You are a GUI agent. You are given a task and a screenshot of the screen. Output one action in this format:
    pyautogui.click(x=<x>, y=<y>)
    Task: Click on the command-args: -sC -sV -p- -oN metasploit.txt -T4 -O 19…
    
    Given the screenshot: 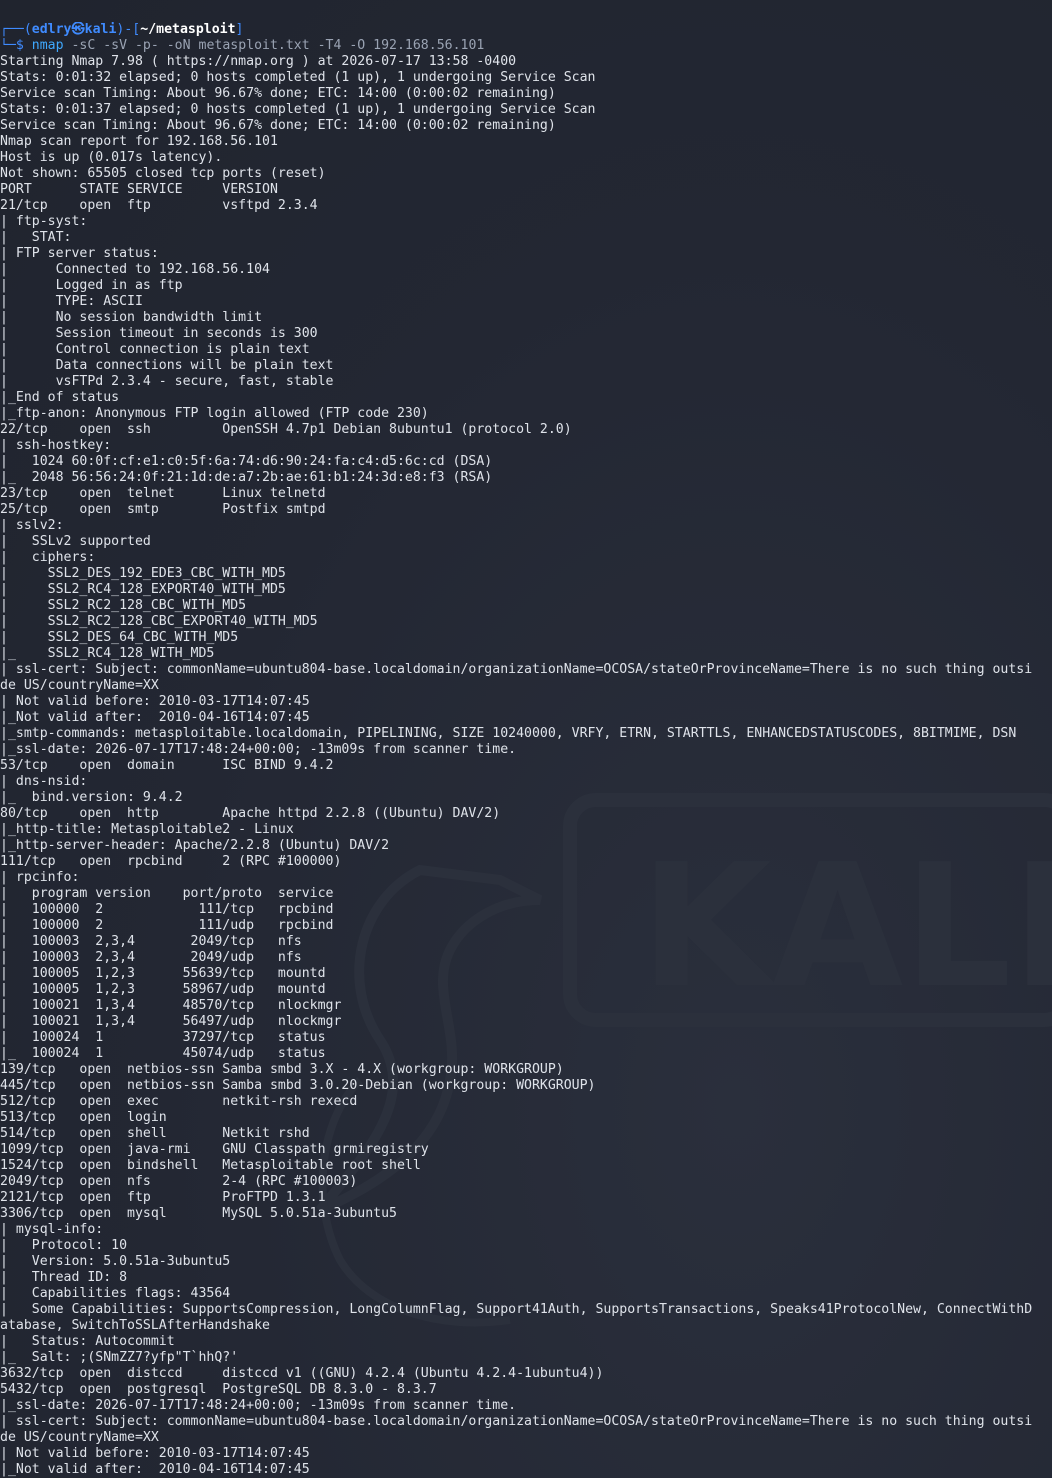 What is the action you would take?
    pyautogui.click(x=274, y=45)
    